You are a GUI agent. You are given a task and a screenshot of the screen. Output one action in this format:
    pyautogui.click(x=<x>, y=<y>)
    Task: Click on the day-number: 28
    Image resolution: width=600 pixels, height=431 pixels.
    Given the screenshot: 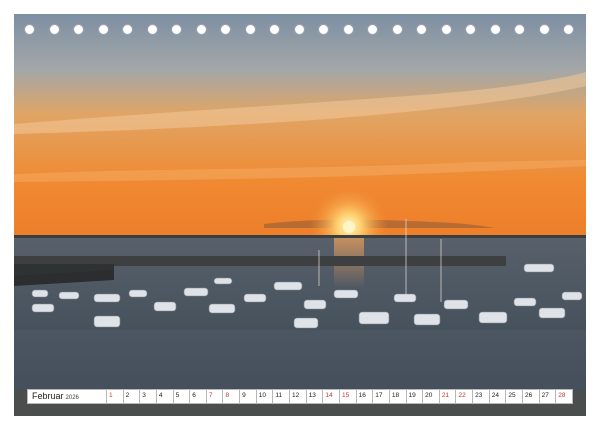 What is the action you would take?
    pyautogui.click(x=562, y=395)
    